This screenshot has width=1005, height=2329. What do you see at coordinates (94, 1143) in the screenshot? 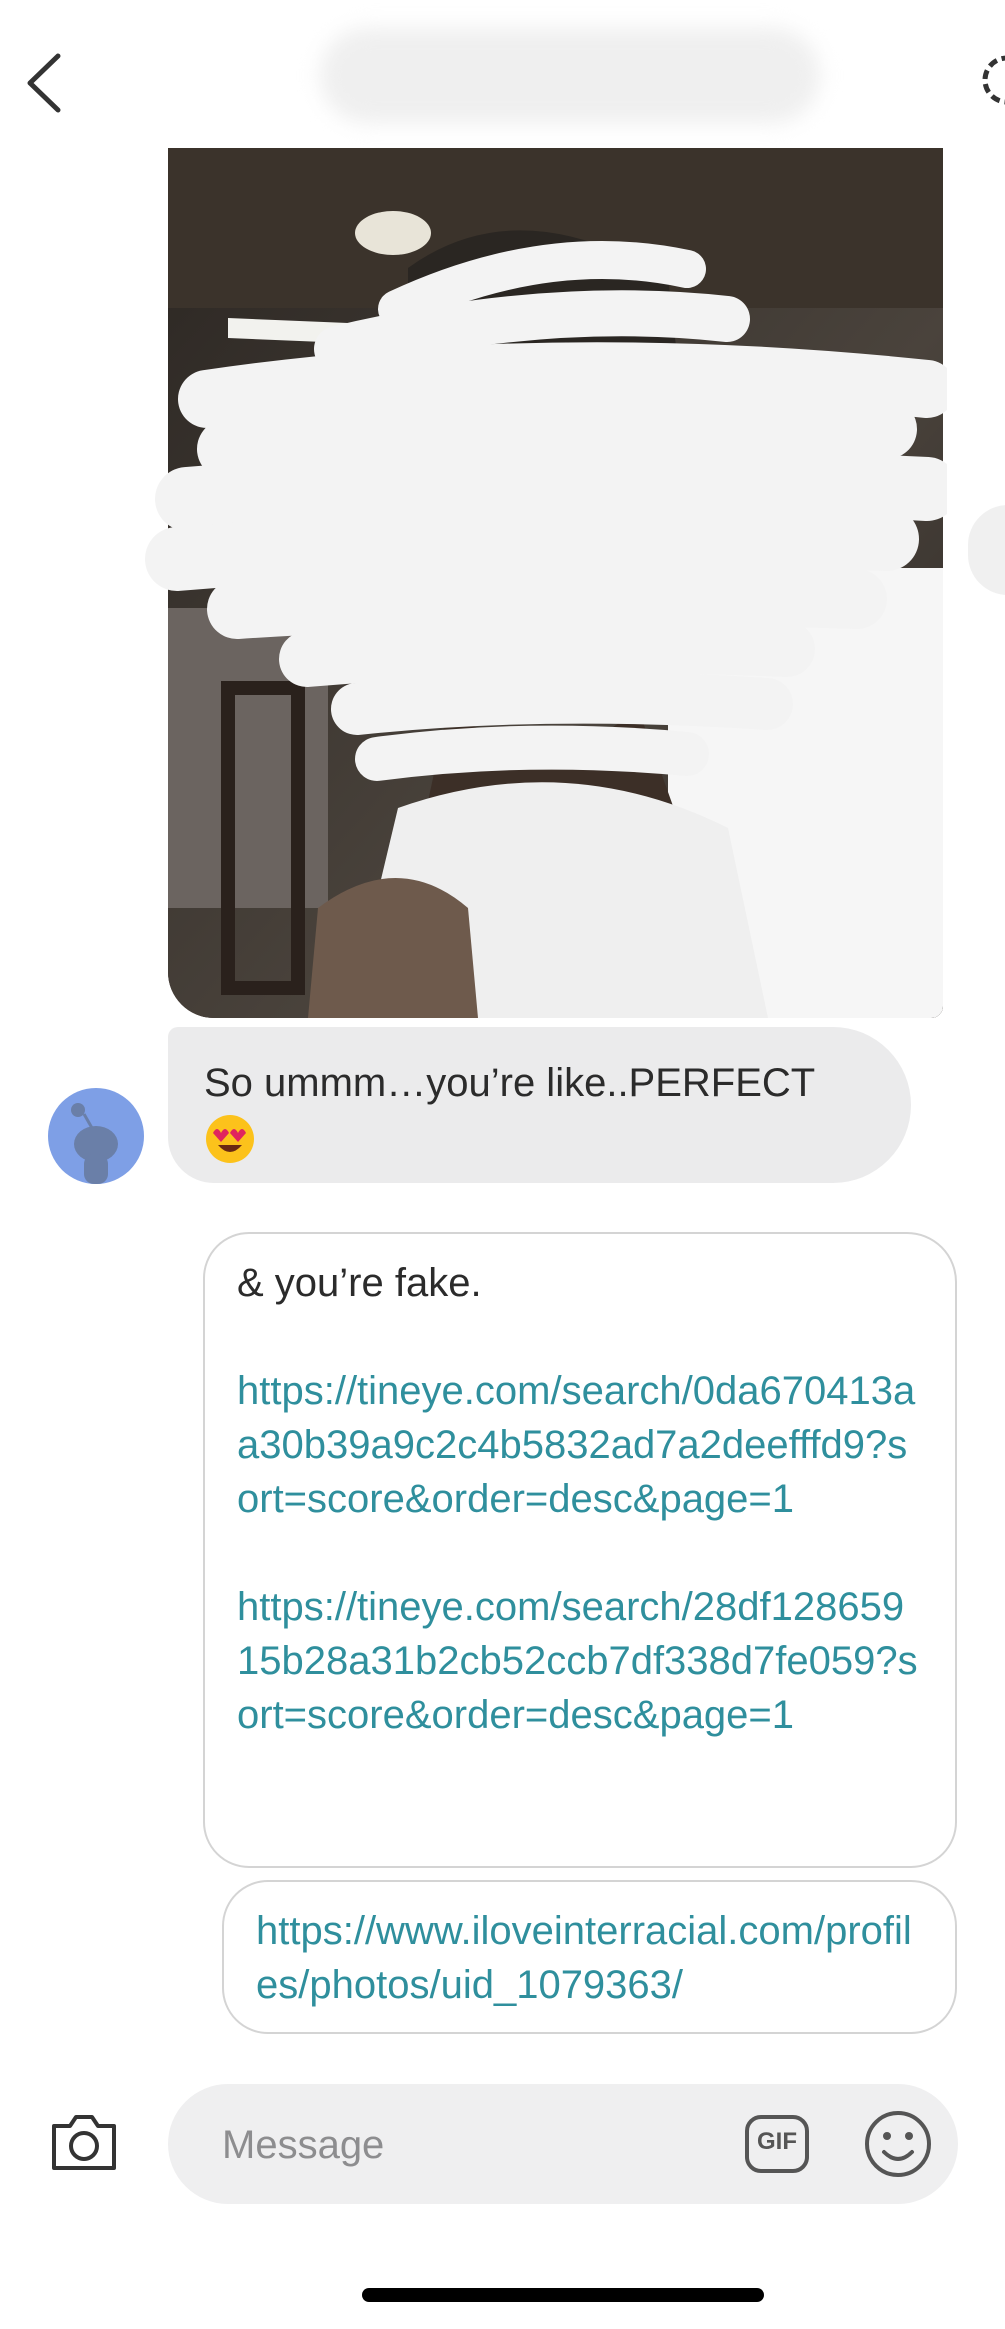
I see `reddit-snoo-icon` at bounding box center [94, 1143].